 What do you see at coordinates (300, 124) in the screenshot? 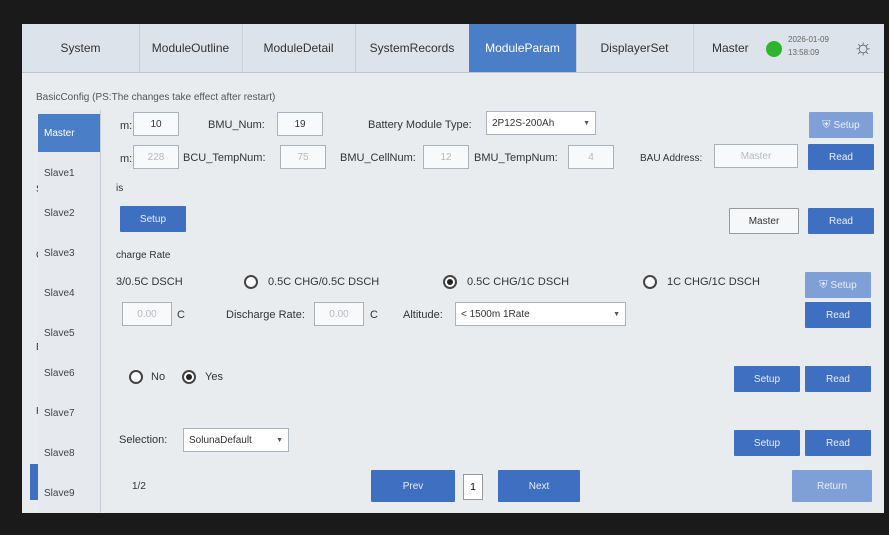
I see `bmu-num-field: 19` at bounding box center [300, 124].